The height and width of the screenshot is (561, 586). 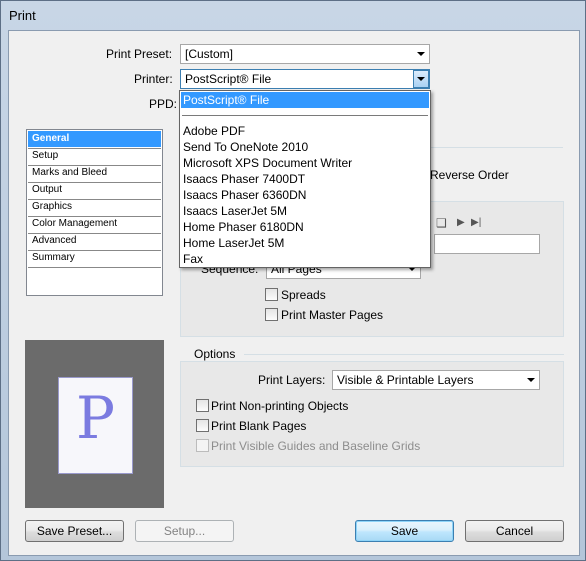 I want to click on printer-label: Printer:, so click(x=153, y=79).